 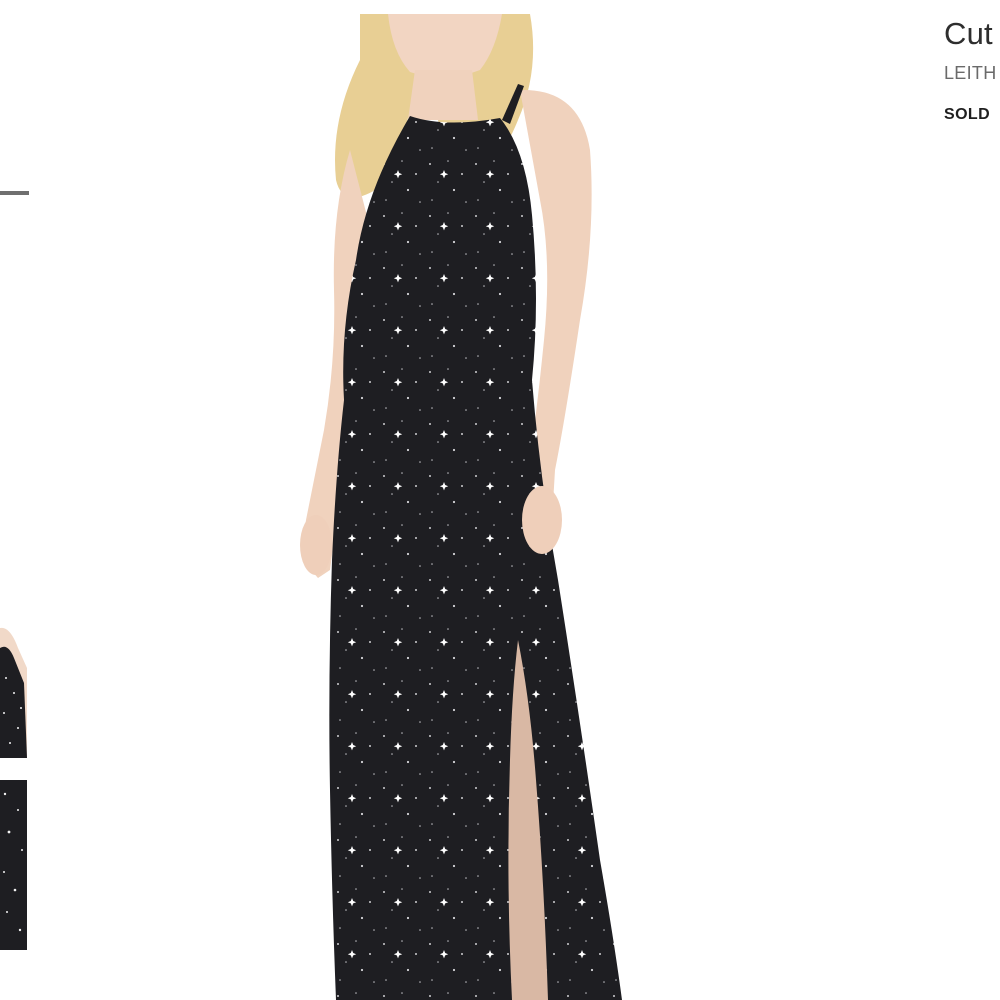 I want to click on dress-detail-thumbnail, so click(x=13, y=865).